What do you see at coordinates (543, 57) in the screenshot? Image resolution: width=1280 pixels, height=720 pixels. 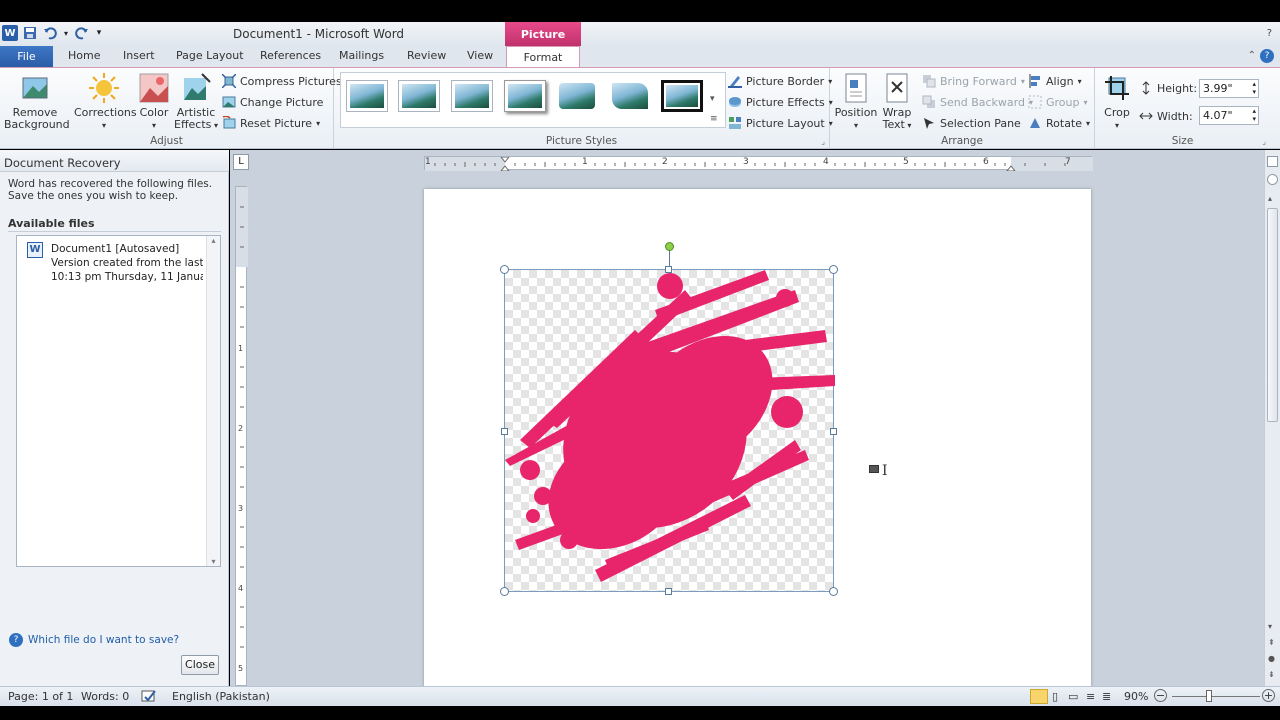 I see `tab-format: Format` at bounding box center [543, 57].